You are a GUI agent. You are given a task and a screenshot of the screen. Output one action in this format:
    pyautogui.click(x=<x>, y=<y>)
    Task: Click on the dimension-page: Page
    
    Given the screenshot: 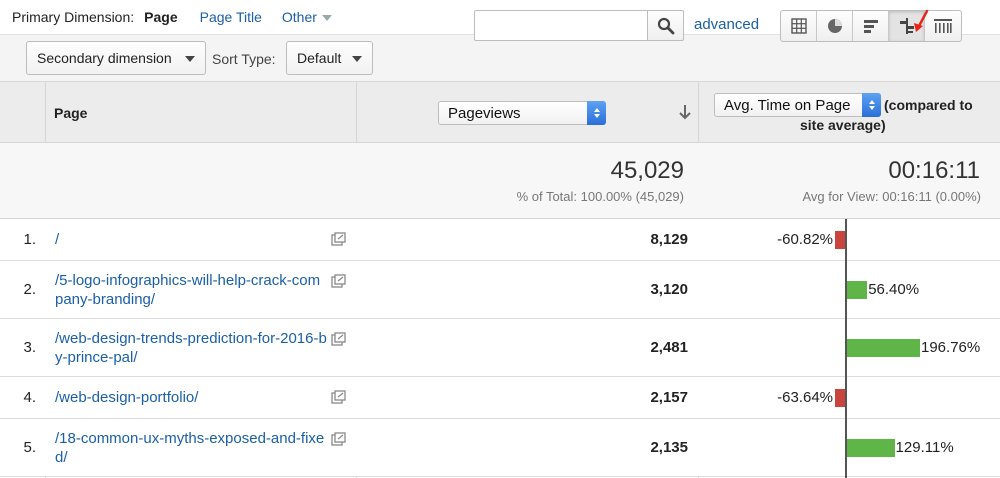 What is the action you would take?
    pyautogui.click(x=160, y=17)
    